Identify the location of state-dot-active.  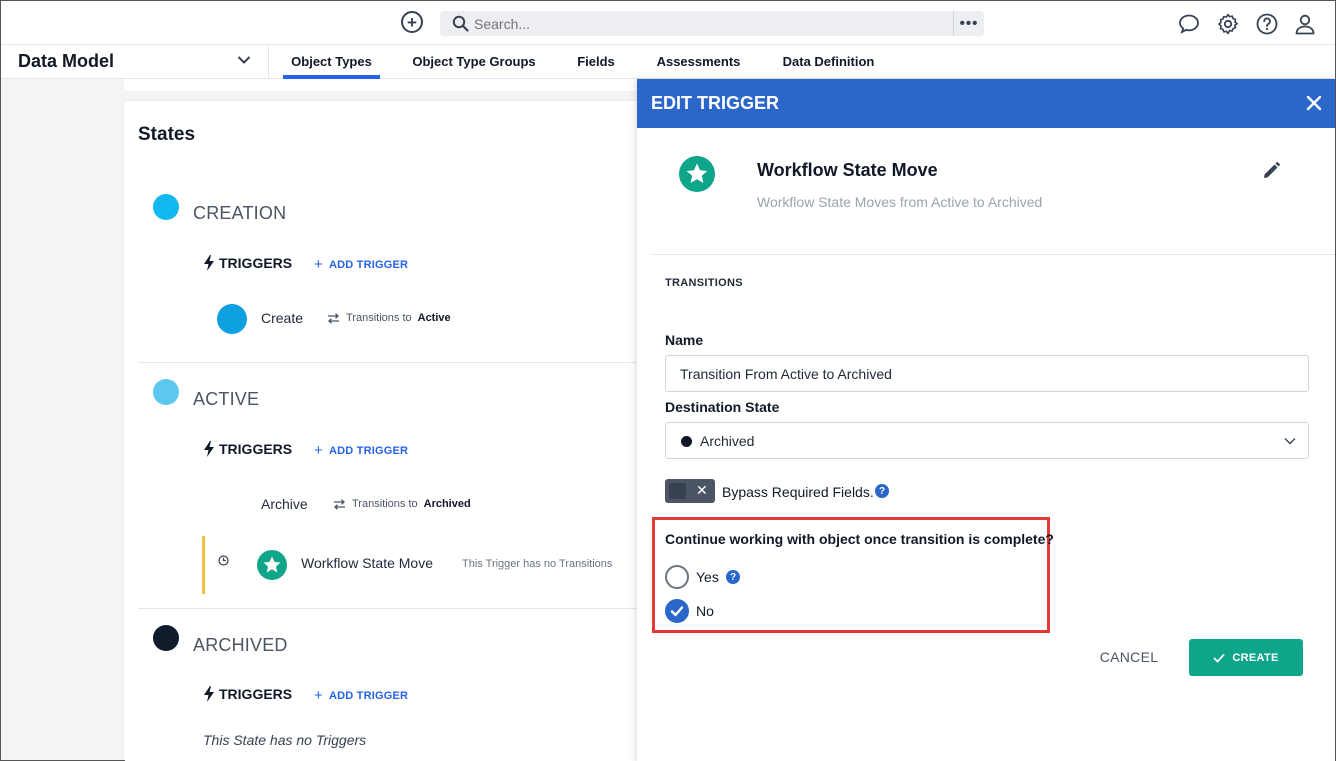
(166, 392).